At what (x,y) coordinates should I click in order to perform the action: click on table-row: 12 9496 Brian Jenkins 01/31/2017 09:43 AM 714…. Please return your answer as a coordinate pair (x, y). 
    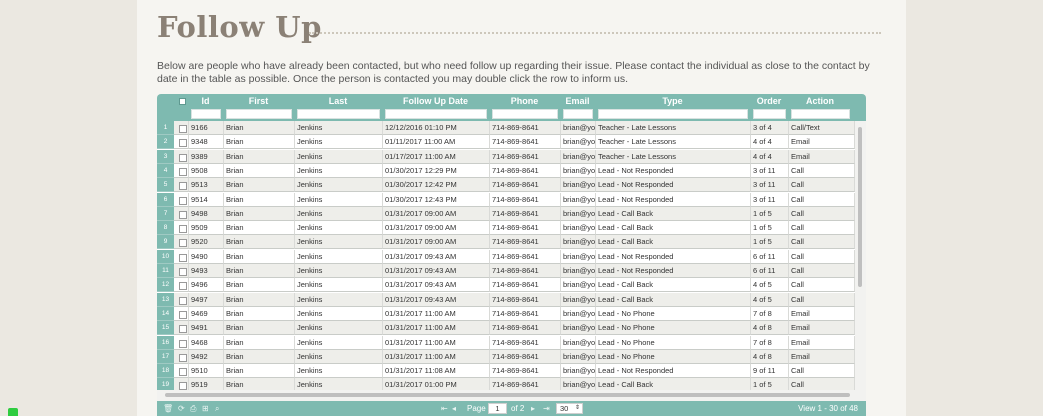
    Looking at the image, I should click on (506, 285).